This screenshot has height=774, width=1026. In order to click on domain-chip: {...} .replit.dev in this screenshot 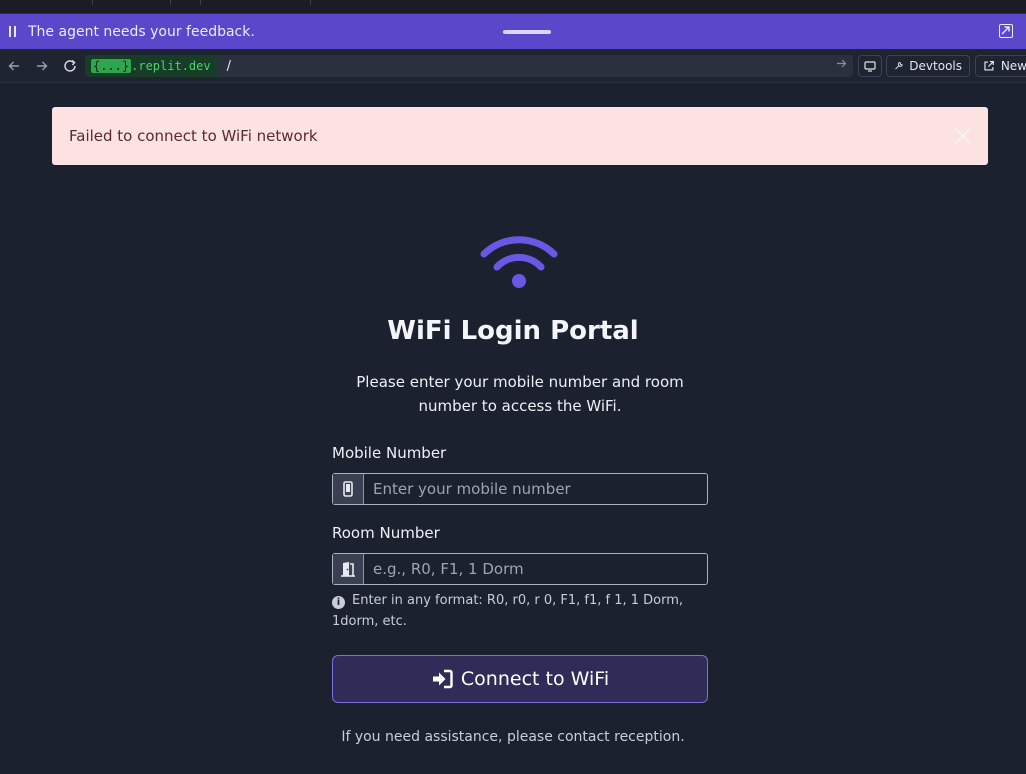, I will do `click(151, 66)`.